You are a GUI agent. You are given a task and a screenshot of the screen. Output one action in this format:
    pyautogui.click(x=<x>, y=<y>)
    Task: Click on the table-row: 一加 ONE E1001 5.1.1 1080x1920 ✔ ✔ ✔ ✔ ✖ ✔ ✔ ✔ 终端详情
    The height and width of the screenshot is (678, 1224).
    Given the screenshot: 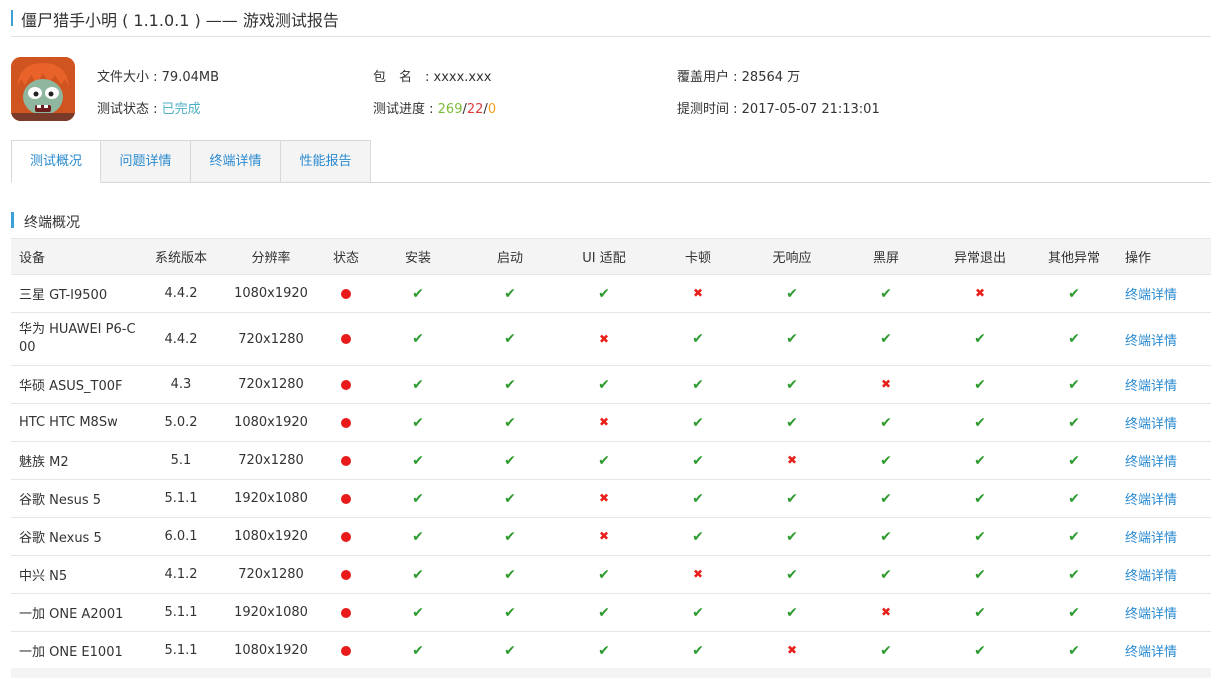 What is the action you would take?
    pyautogui.click(x=611, y=650)
    